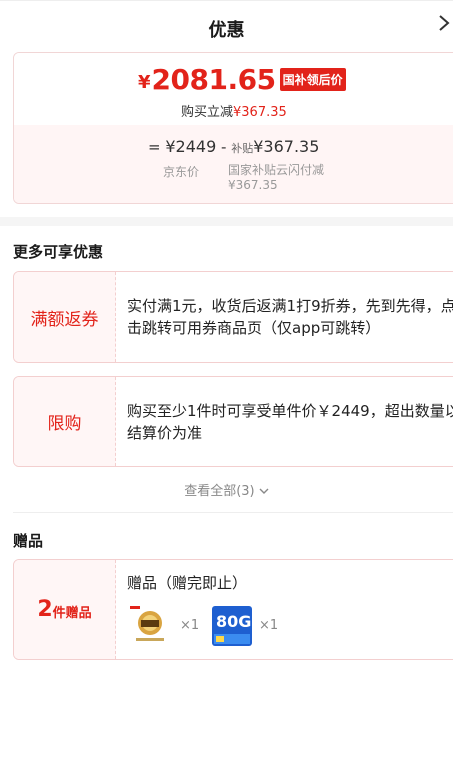  Describe the element at coordinates (260, 112) in the screenshot. I see `reduce-amount: ¥367.35` at that location.